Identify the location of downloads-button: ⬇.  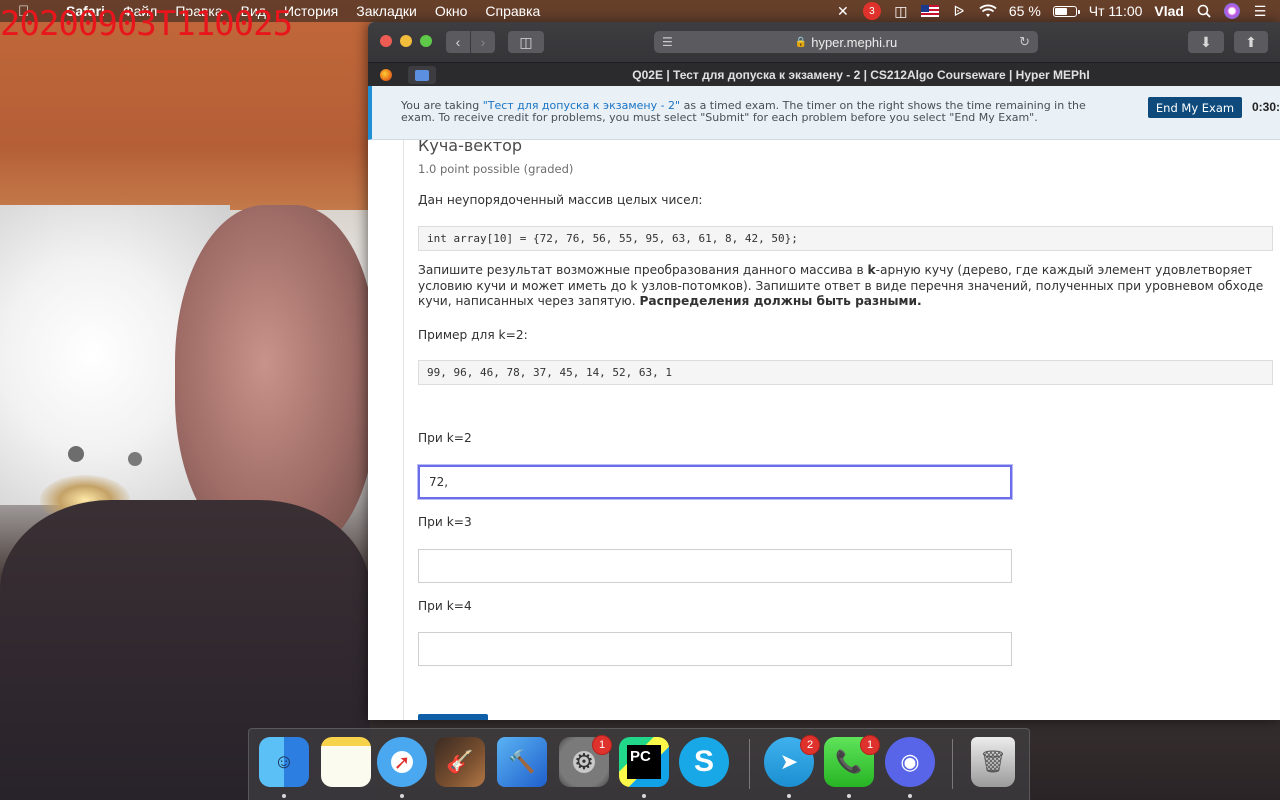
(1206, 42).